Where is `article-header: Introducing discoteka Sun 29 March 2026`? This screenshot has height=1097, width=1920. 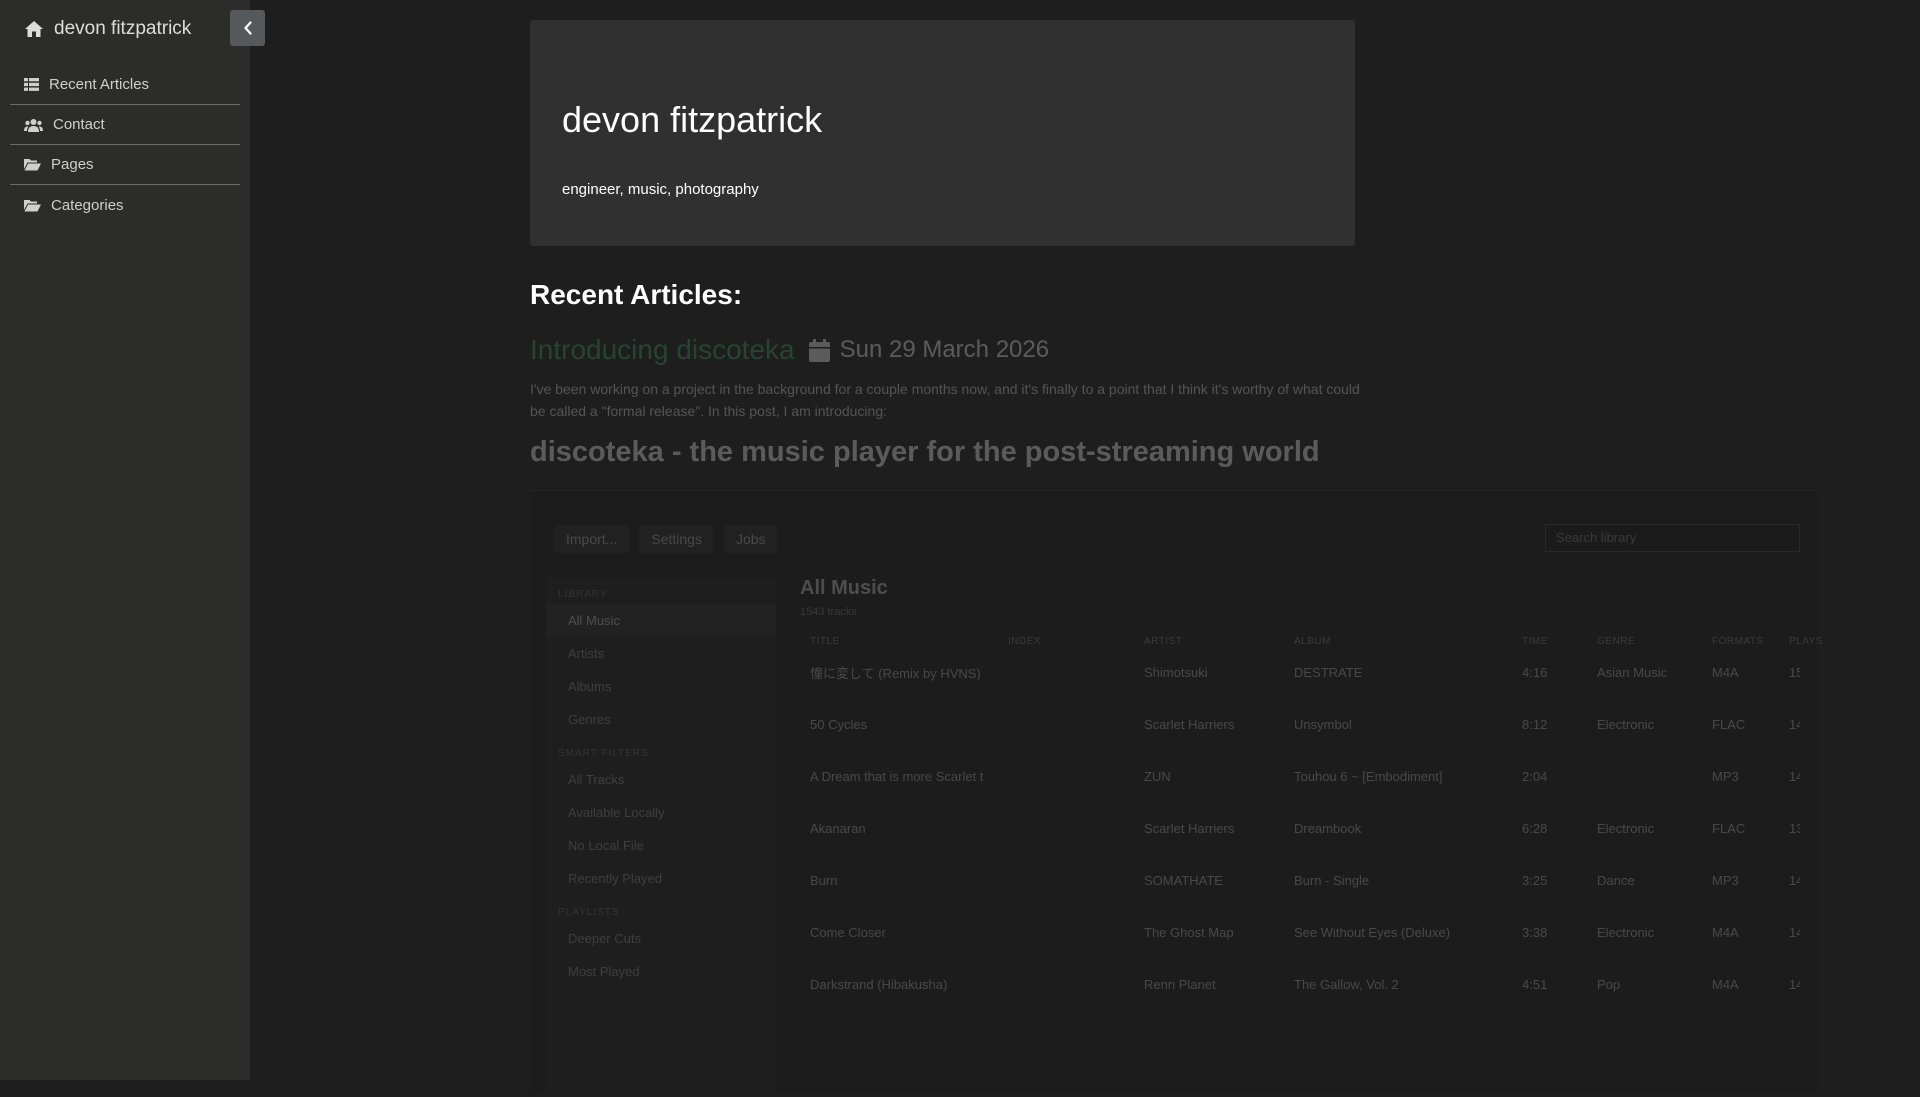 article-header: Introducing discoteka Sun 29 March 2026 is located at coordinates (789, 350).